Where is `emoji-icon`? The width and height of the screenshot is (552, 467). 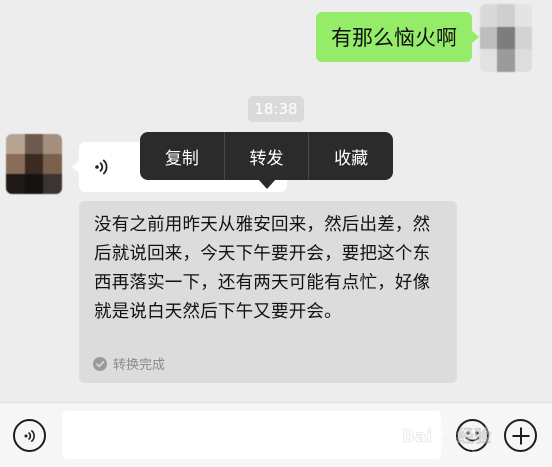 emoji-icon is located at coordinates (472, 436).